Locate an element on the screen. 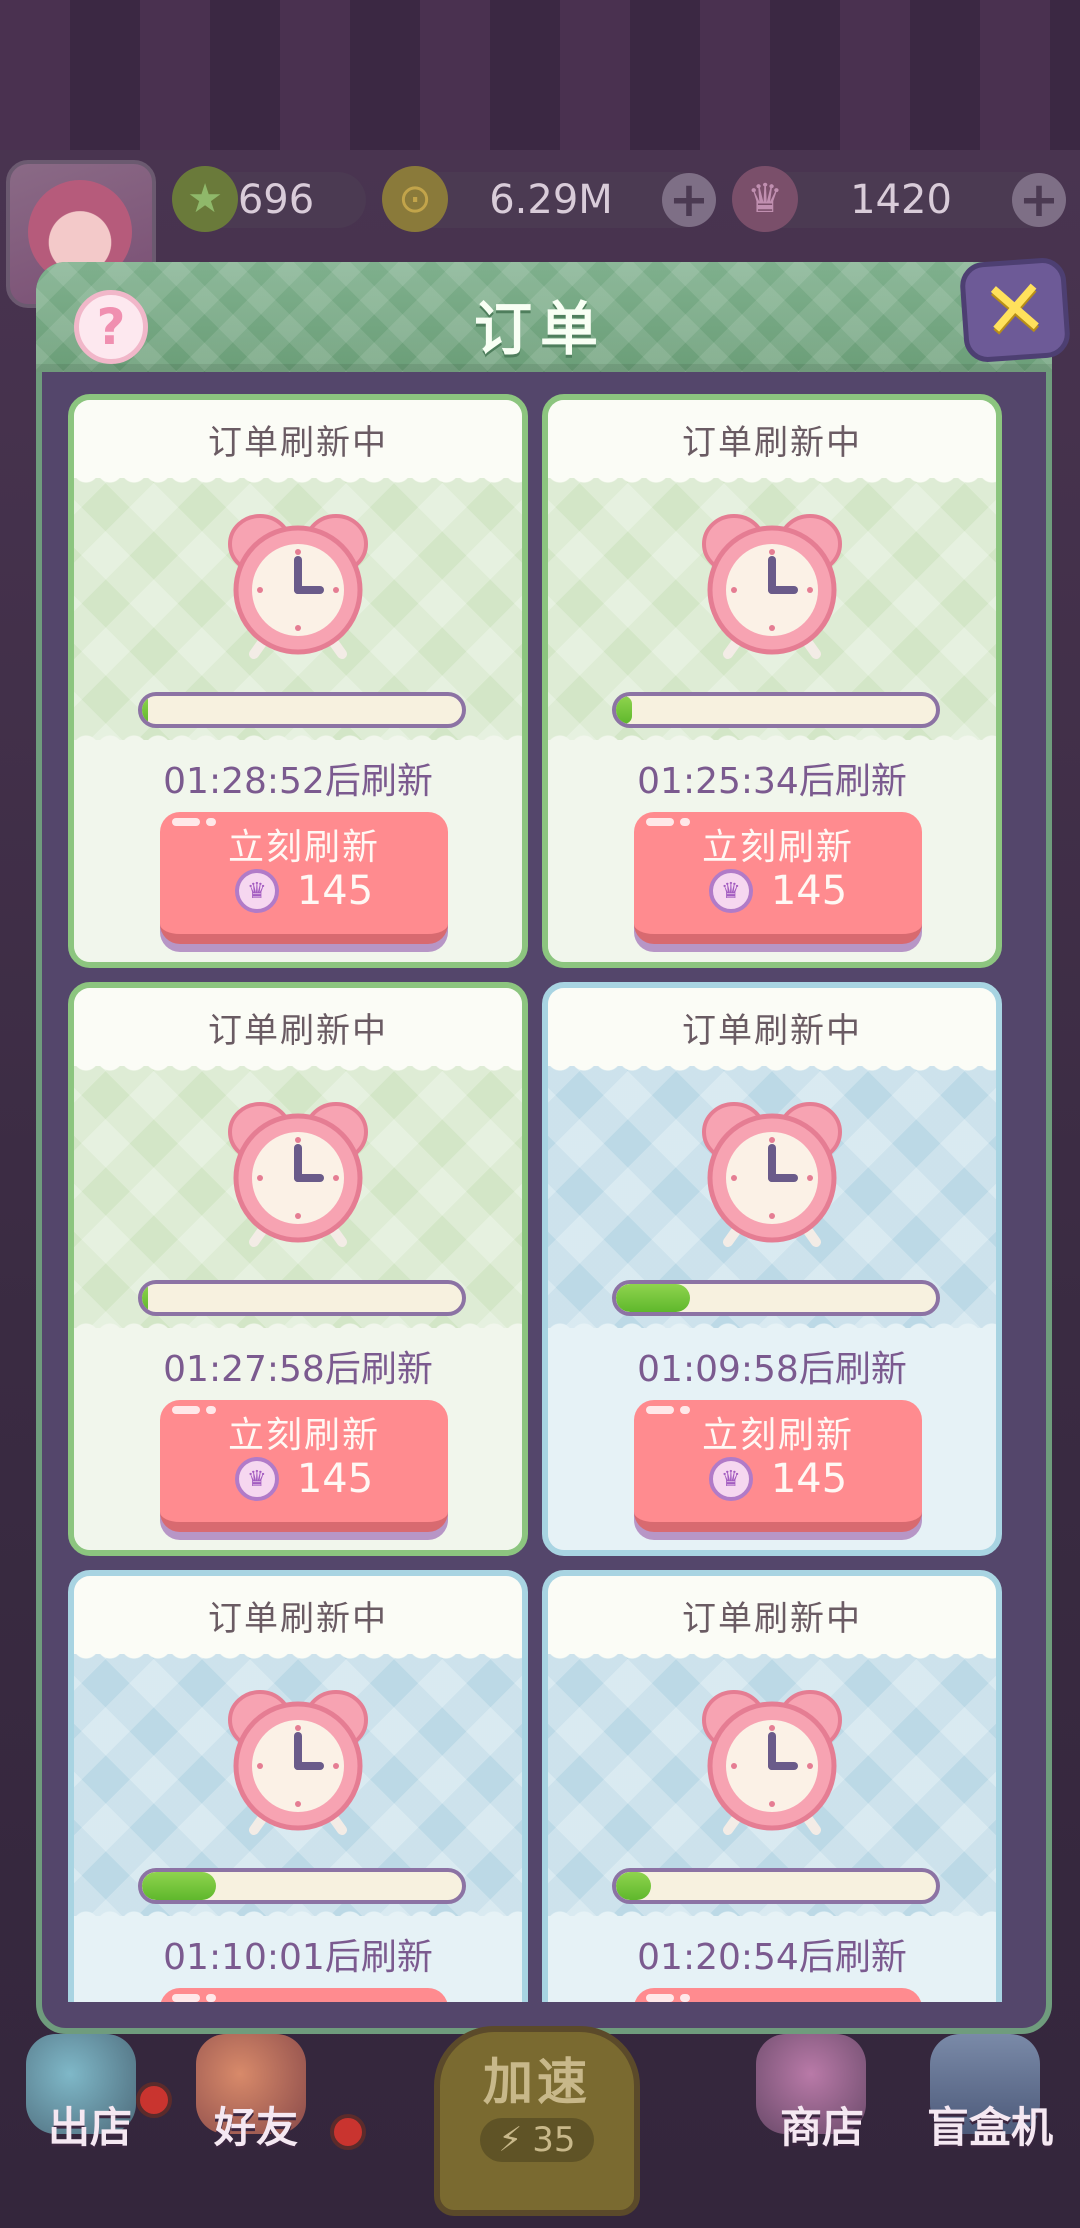 This screenshot has width=1080, height=2228. friends-button: 好友 is located at coordinates (256, 2124).